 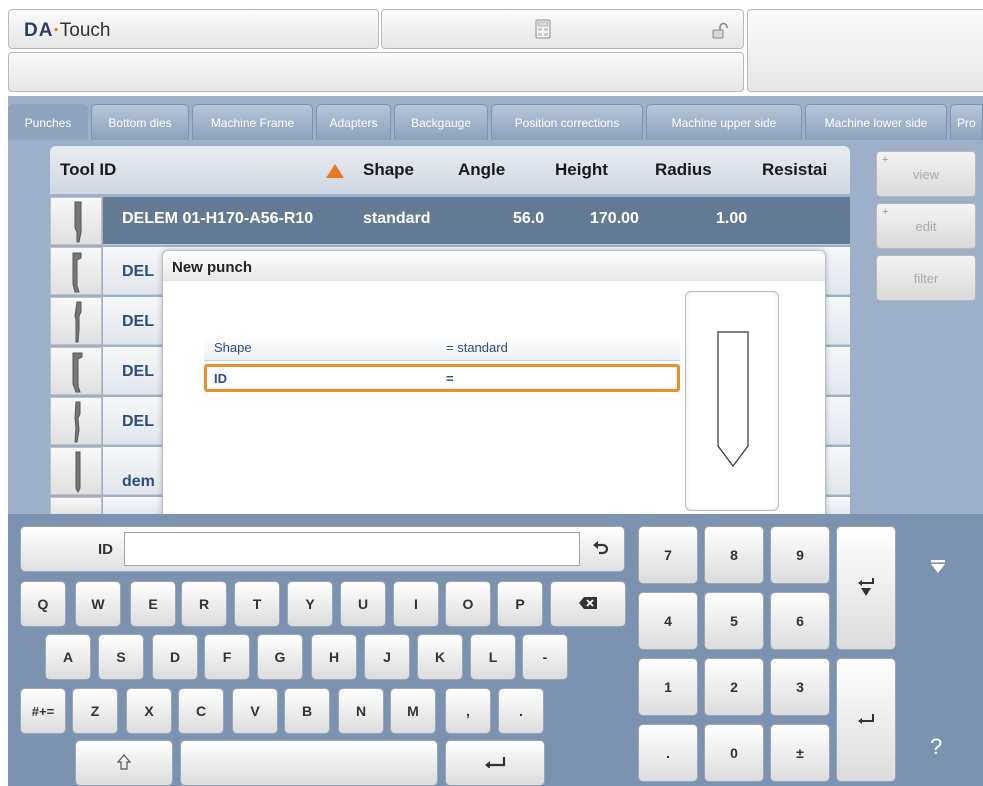 I want to click on key-m: M, so click(x=413, y=711).